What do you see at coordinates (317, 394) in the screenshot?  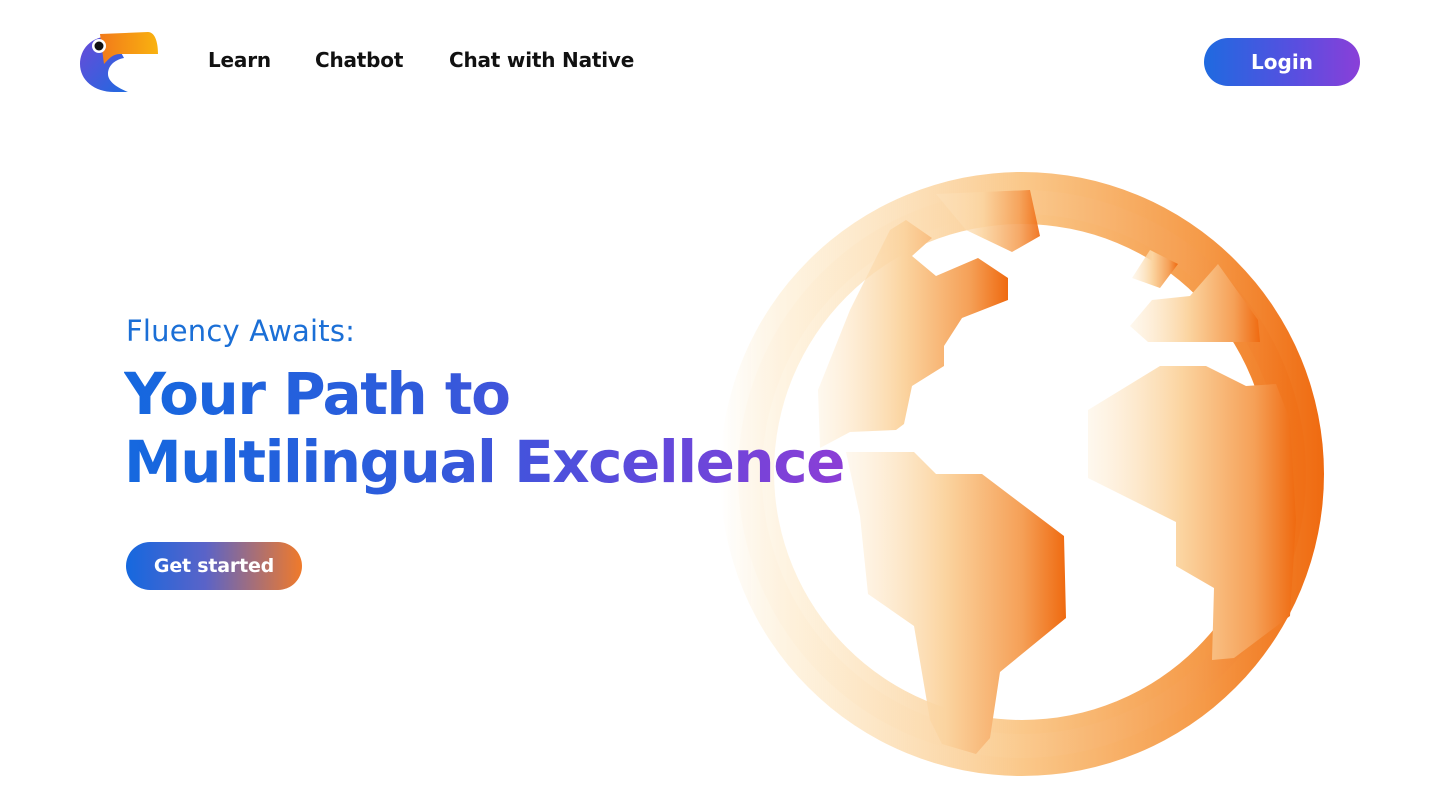 I see `hero-title-line-1: Your Path to` at bounding box center [317, 394].